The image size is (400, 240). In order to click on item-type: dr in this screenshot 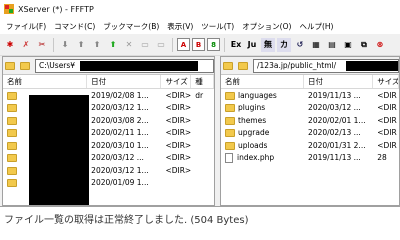, I will do `click(199, 95)`.